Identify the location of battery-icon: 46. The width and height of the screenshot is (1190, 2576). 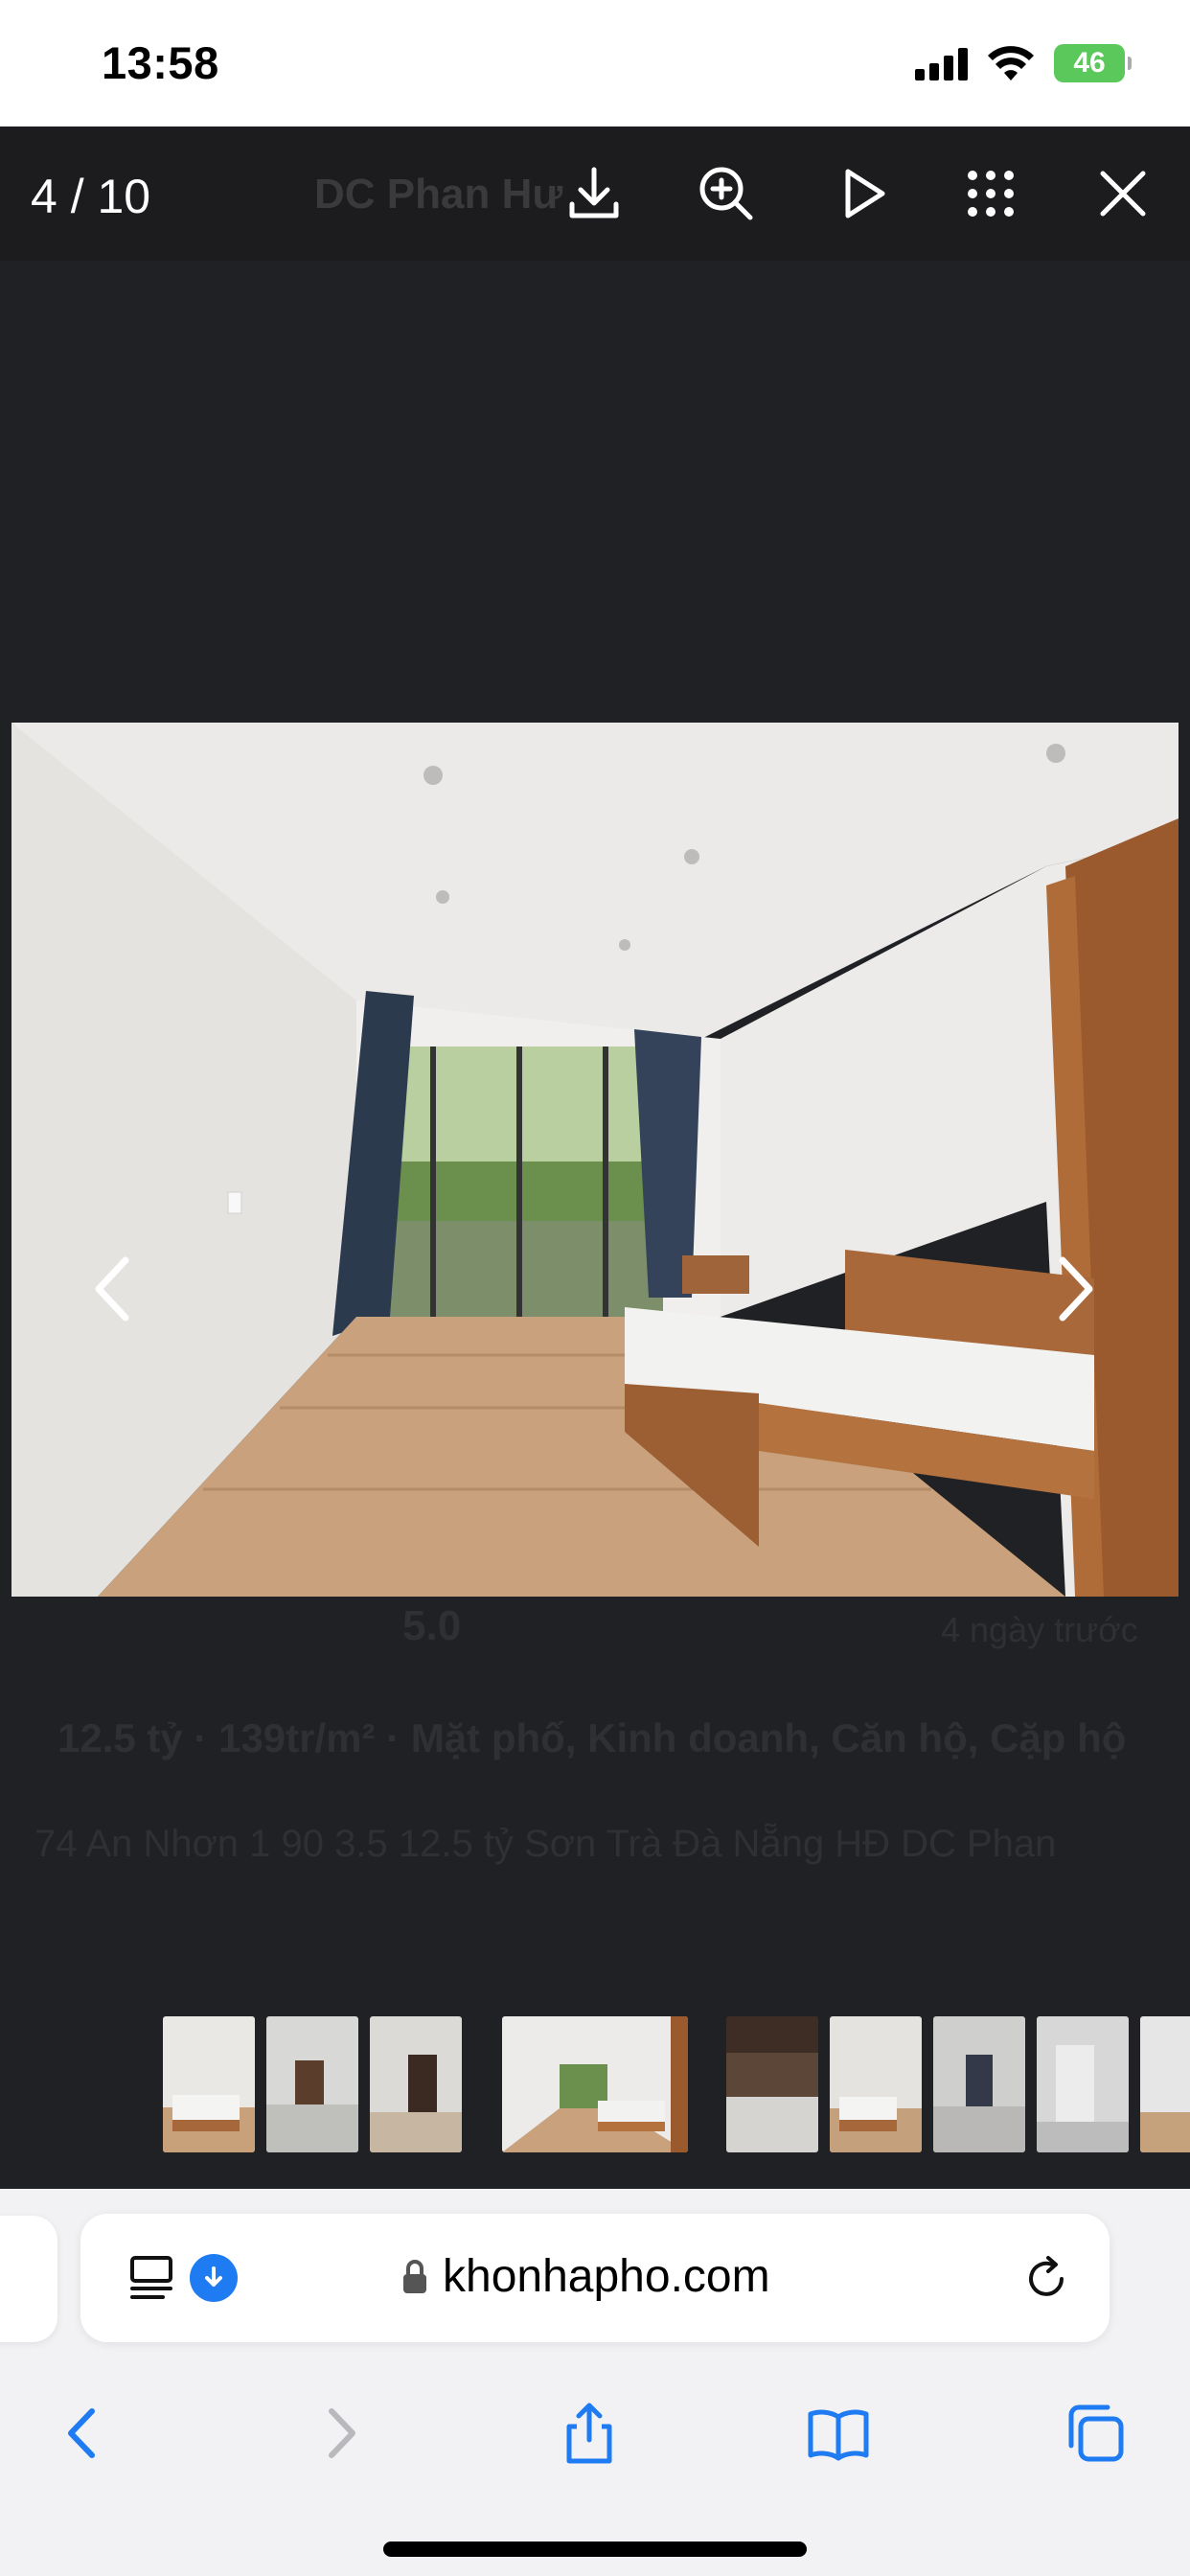
(1093, 63).